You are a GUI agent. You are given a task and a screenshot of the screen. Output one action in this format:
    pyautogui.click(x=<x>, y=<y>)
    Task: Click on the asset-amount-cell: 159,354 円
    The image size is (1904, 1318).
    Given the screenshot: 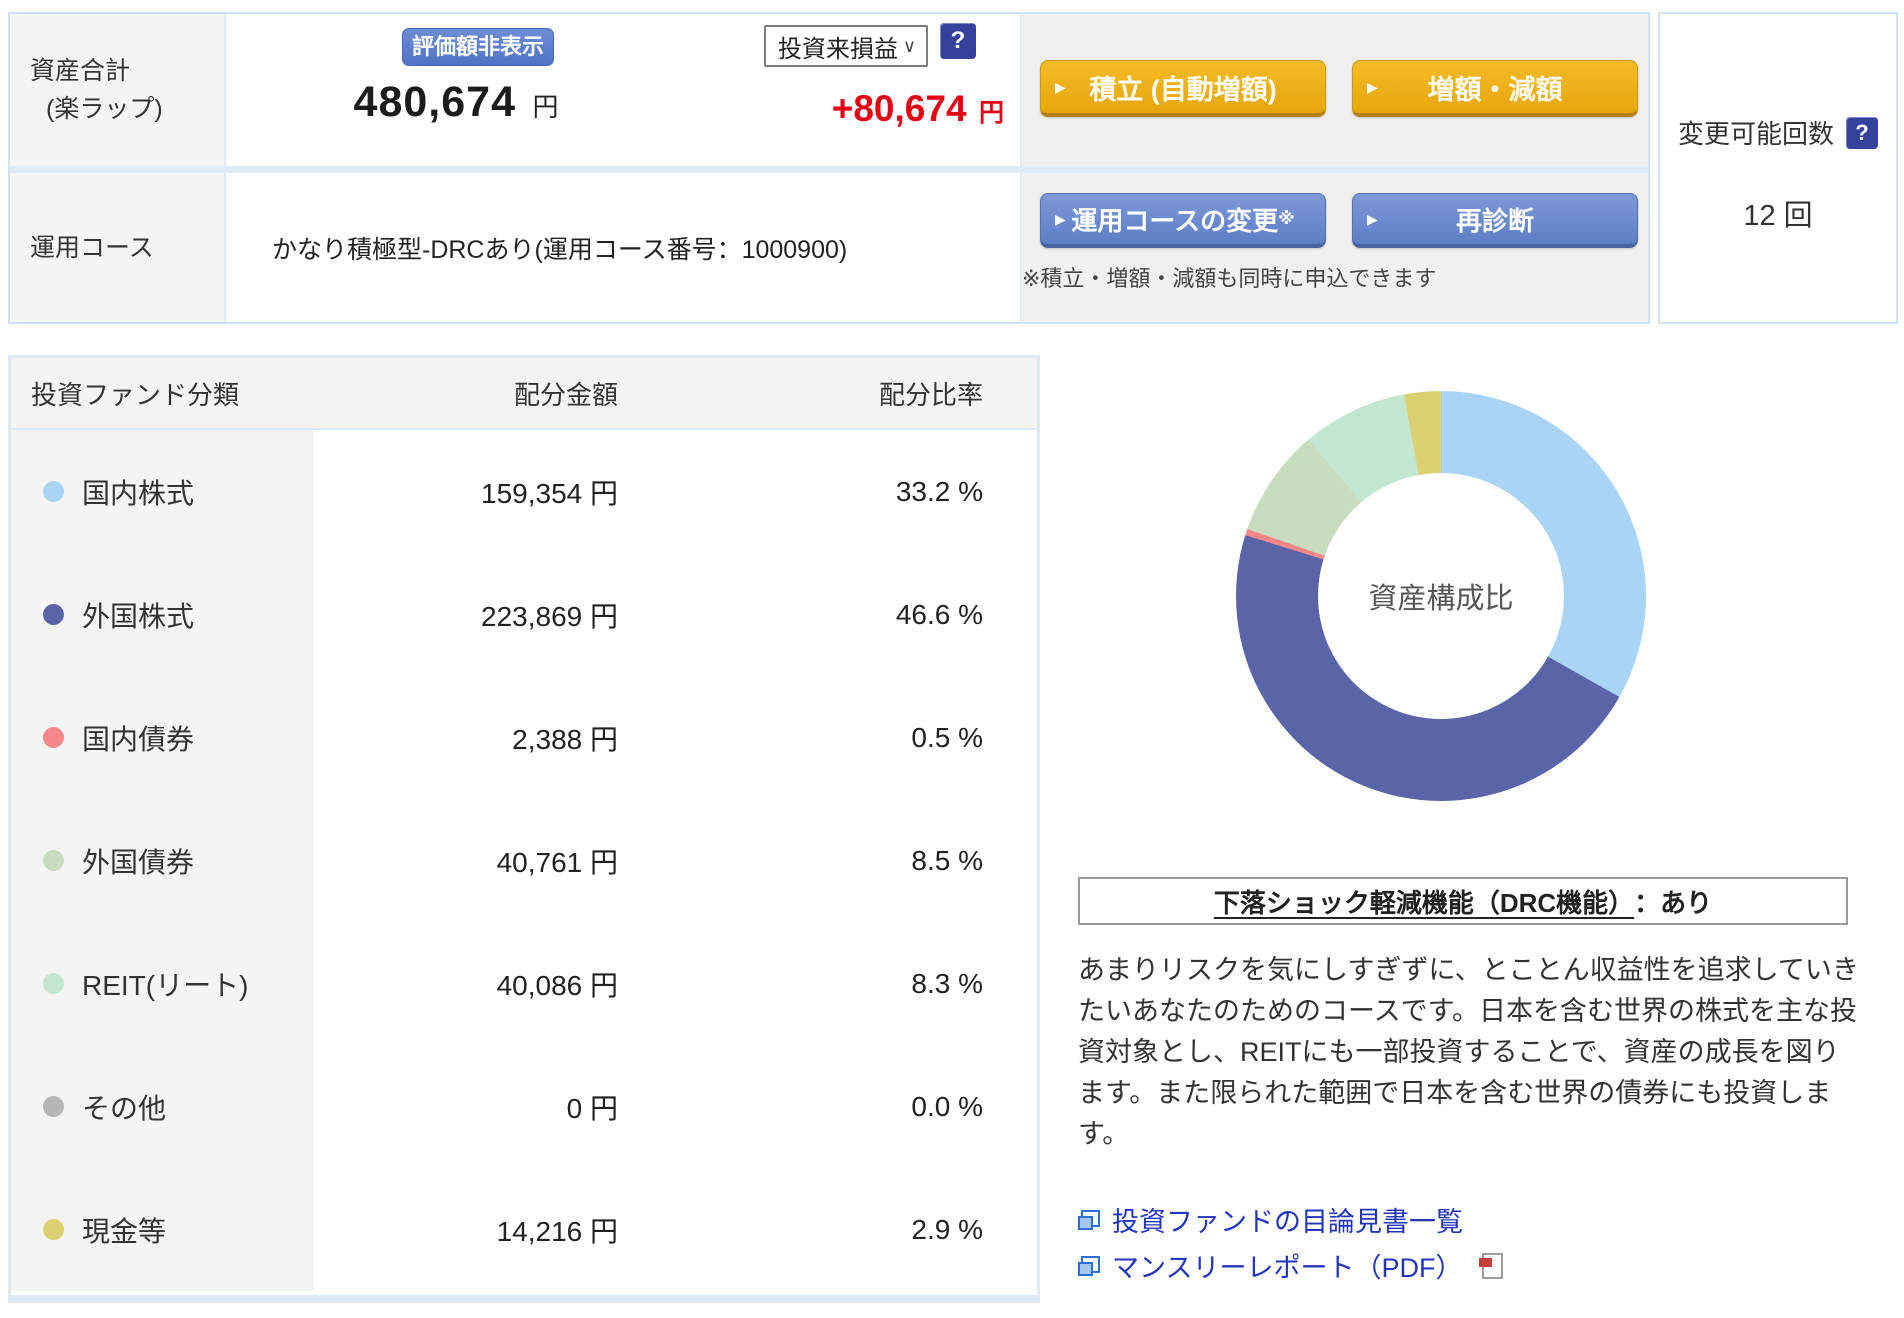 What is the action you would take?
    pyautogui.click(x=549, y=493)
    